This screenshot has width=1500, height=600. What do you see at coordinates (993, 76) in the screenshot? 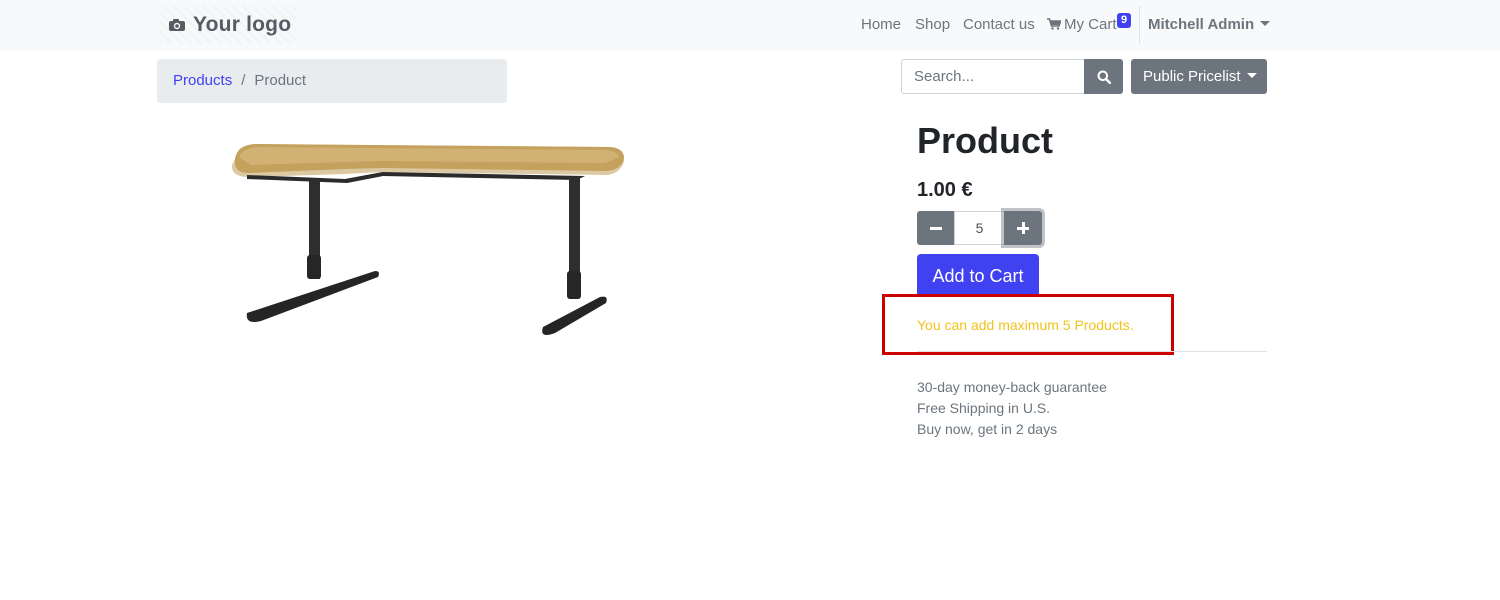
I see `search-input` at bounding box center [993, 76].